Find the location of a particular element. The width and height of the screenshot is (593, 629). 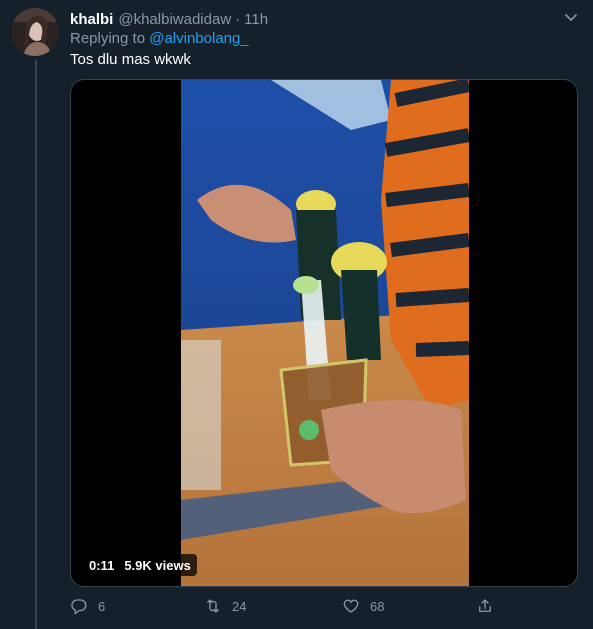

timestamp: 11h is located at coordinates (256, 19).